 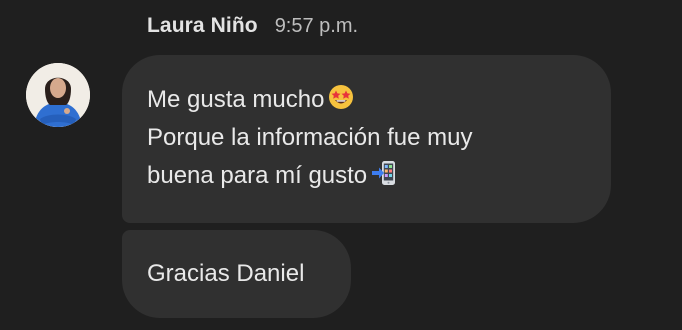 I want to click on message-line: Gracias Daniel, so click(x=237, y=274).